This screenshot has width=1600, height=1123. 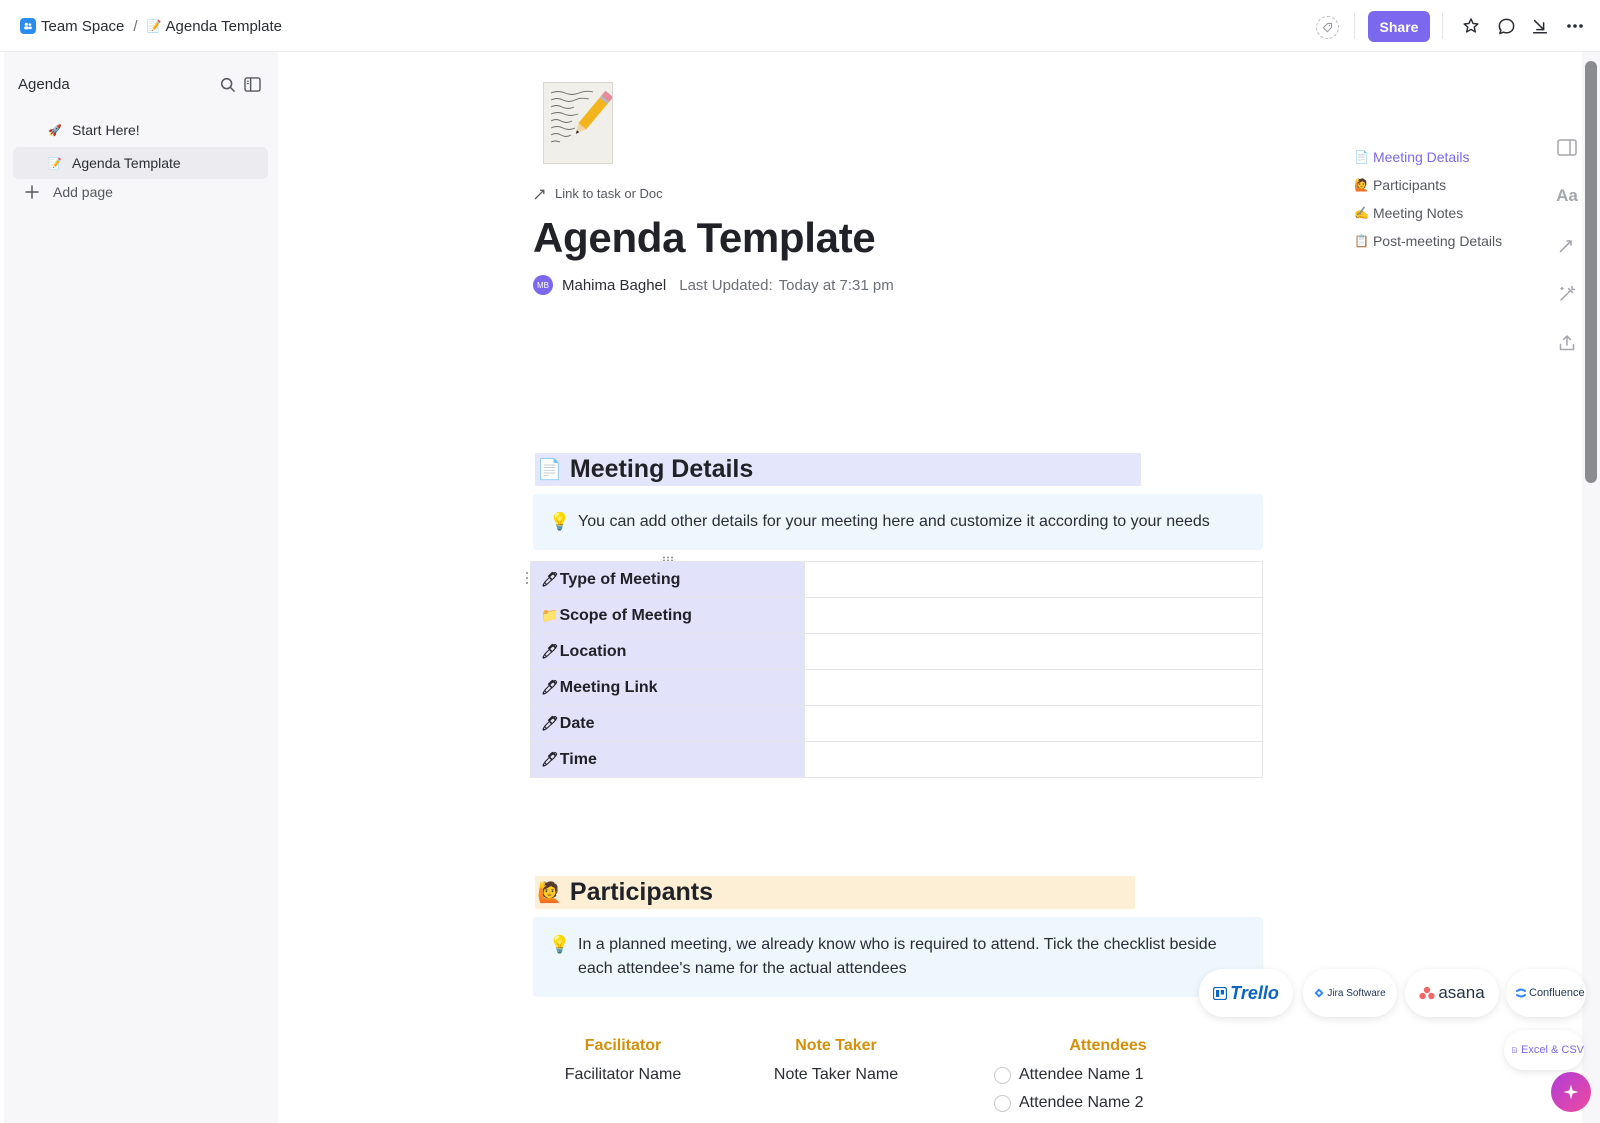 I want to click on table-key-label: Meeting Link, so click(x=608, y=687).